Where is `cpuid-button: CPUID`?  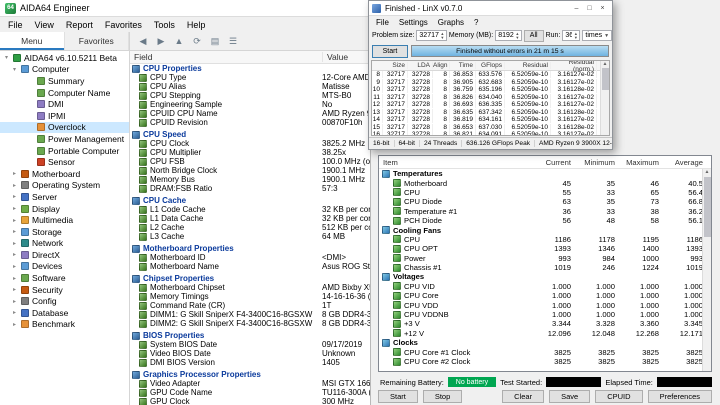
cpuid-button: CPUID is located at coordinates (619, 396).